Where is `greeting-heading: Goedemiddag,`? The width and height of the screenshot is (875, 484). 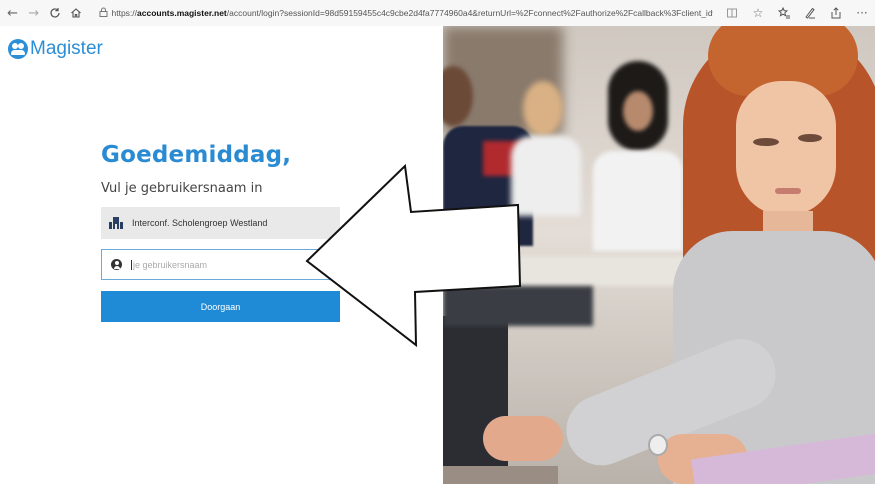
greeting-heading: Goedemiddag, is located at coordinates (196, 155).